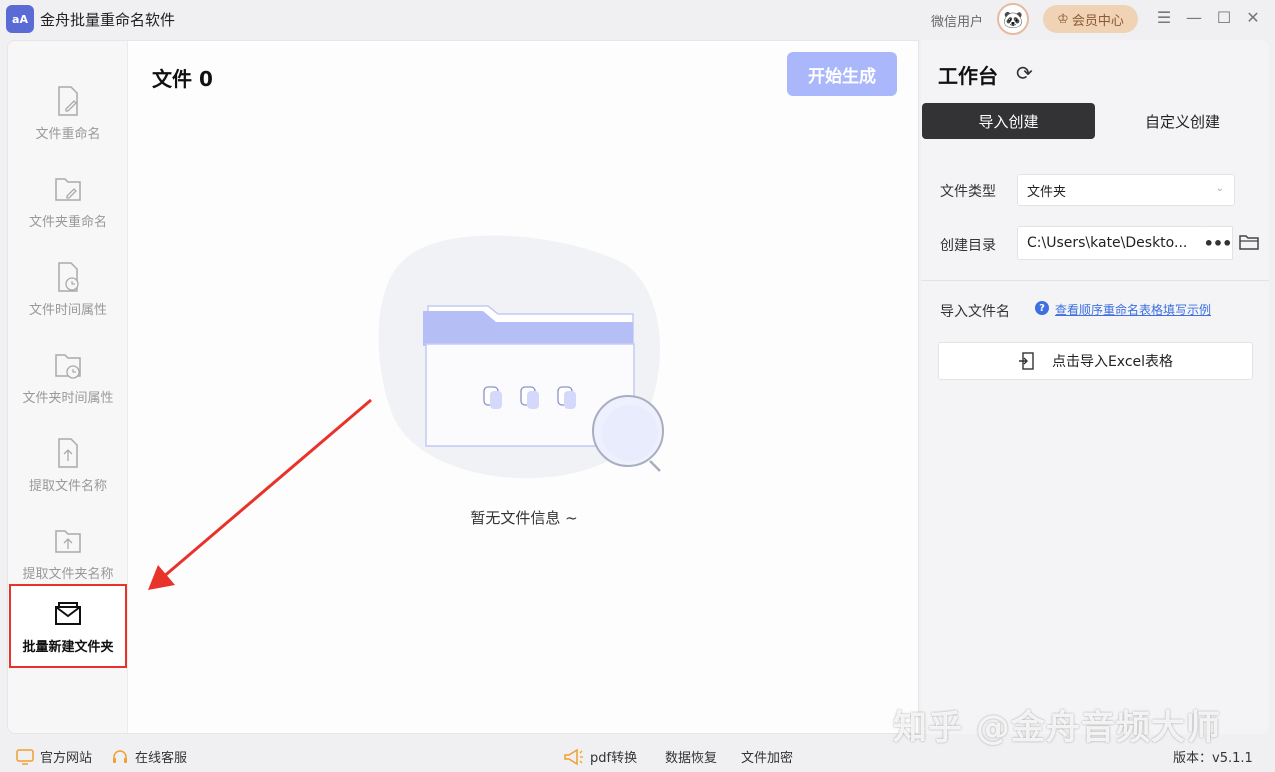 The image size is (1275, 772). What do you see at coordinates (1013, 19) in the screenshot?
I see `avatar: 🐼` at bounding box center [1013, 19].